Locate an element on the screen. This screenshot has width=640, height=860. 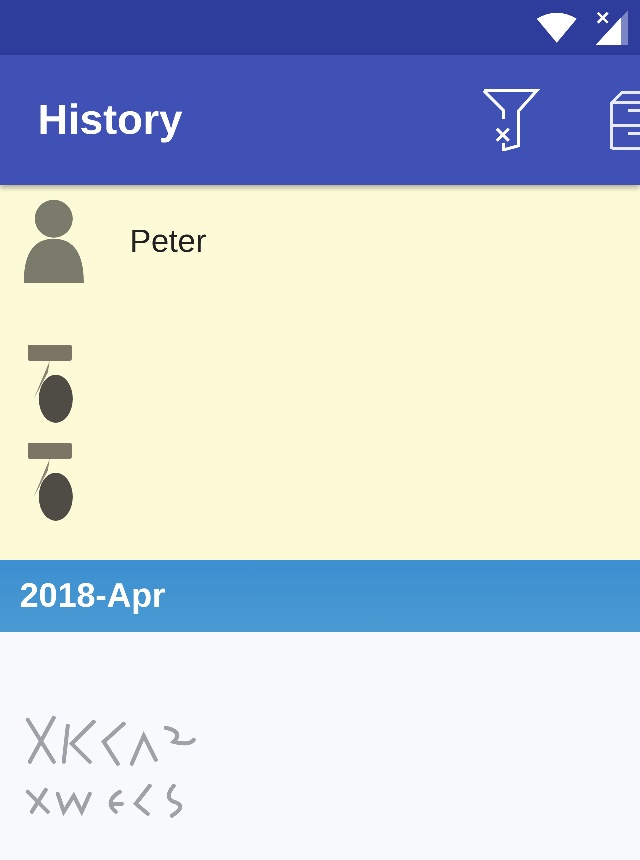
section-title: 2018-Apr is located at coordinates (93, 596).